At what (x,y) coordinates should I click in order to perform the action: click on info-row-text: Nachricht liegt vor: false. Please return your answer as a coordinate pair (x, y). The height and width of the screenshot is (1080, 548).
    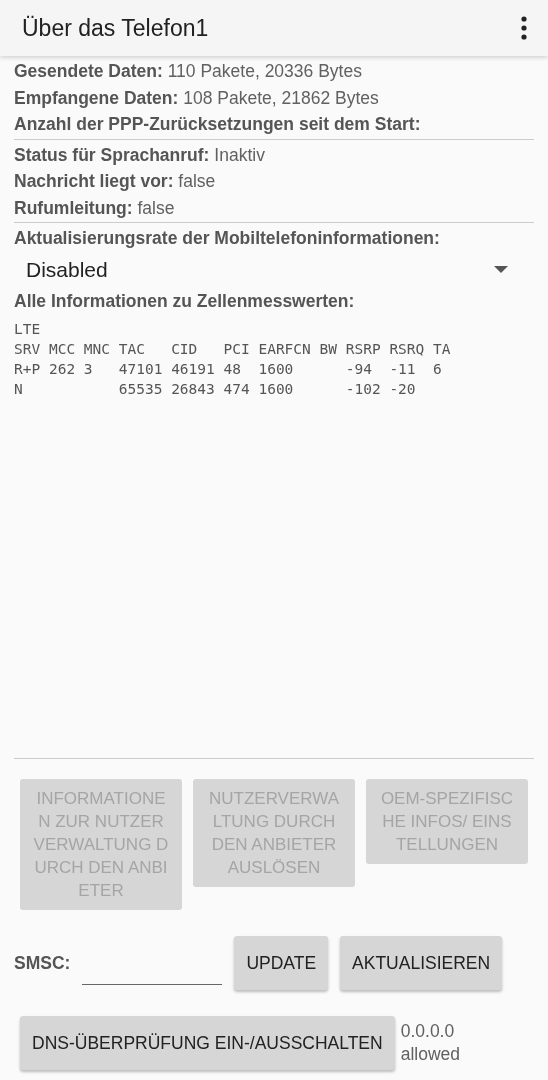
    Looking at the image, I should click on (115, 181).